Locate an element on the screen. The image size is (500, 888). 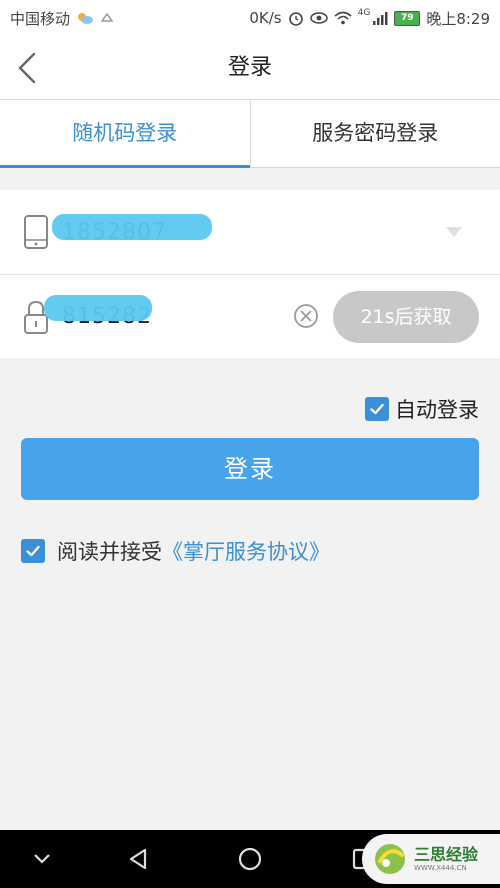
home-nav-icon is located at coordinates (250, 859).